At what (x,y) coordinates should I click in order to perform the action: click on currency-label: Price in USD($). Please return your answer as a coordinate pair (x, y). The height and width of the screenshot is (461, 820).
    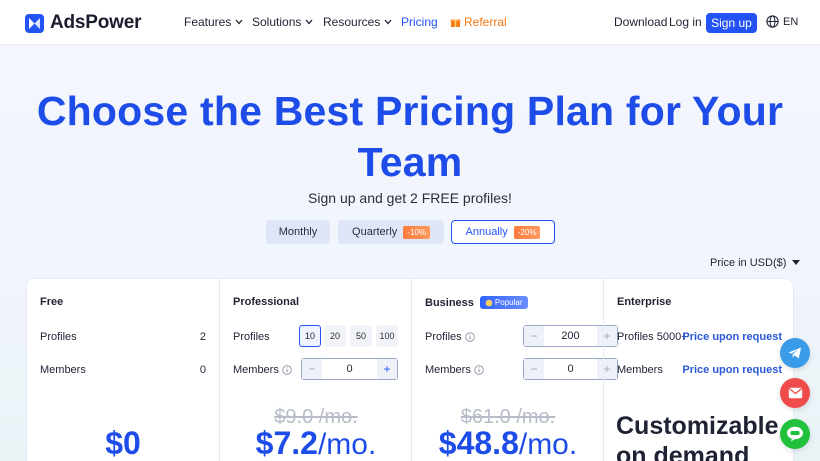
    Looking at the image, I should click on (748, 263).